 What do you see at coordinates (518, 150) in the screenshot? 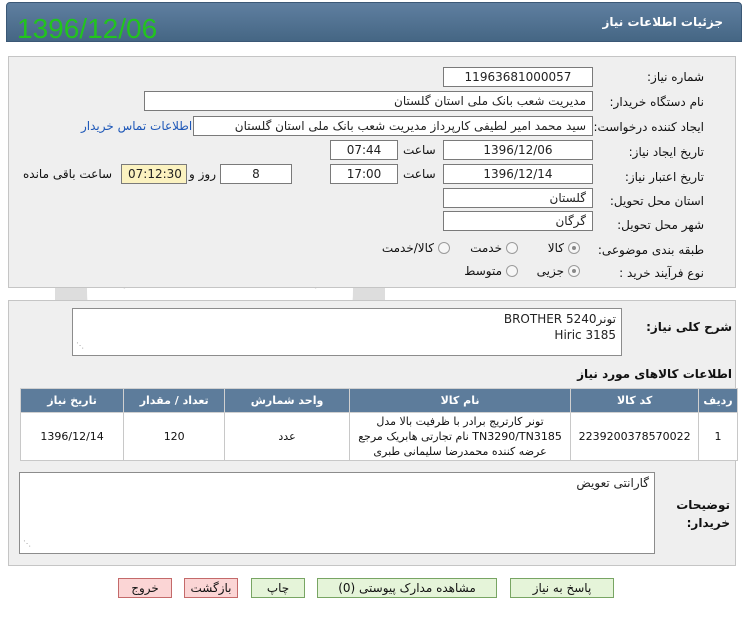
I see `created-date-field: 1396/12/06` at bounding box center [518, 150].